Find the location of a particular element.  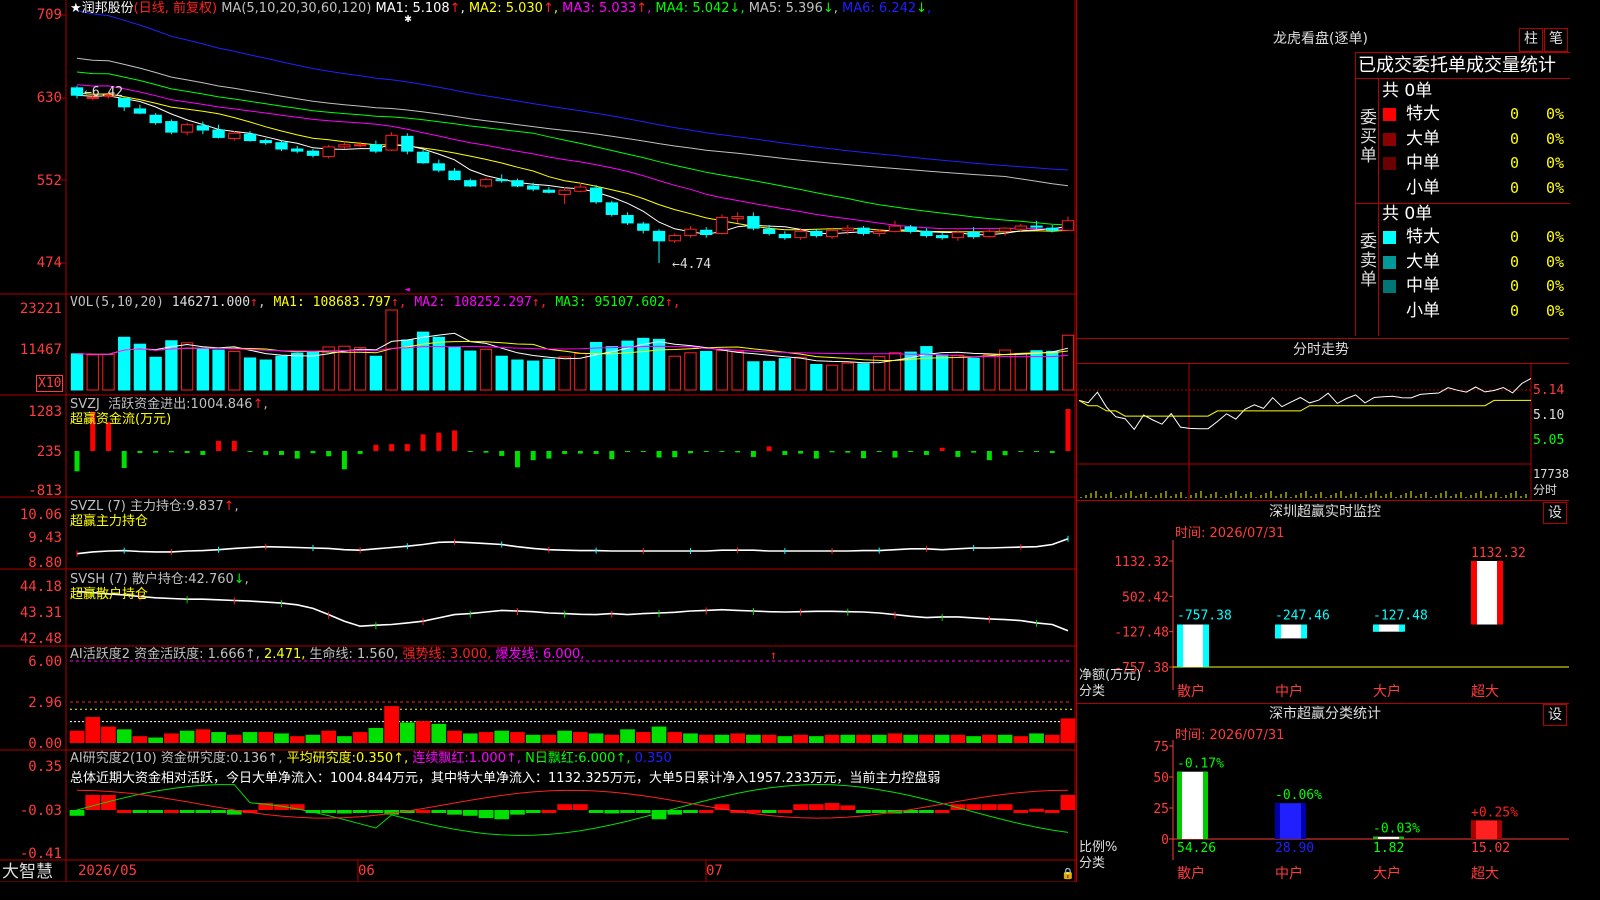

research-wave-red is located at coordinates (572, 804).